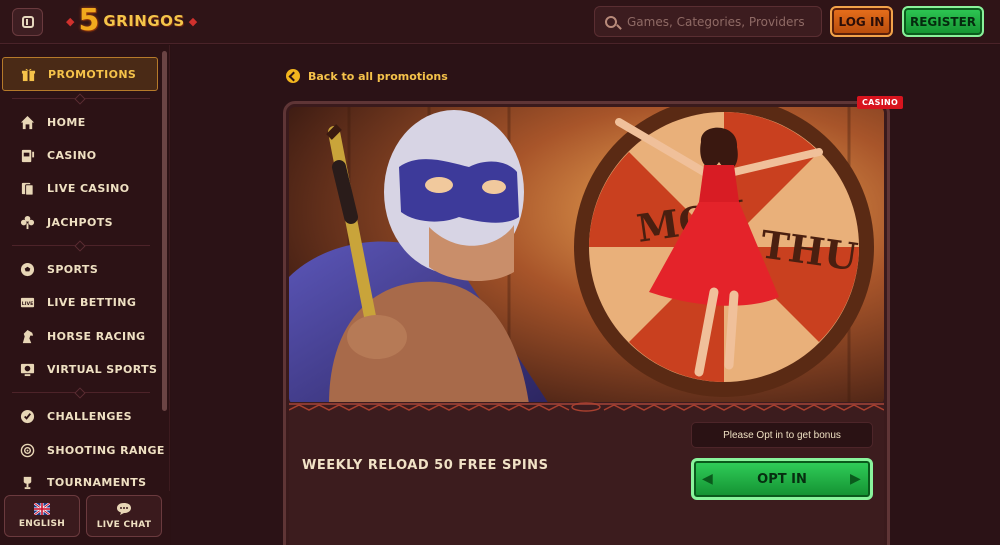 This screenshot has width=1000, height=545. Describe the element at coordinates (28, 155) in the screenshot. I see `slot-machine-icon` at that location.